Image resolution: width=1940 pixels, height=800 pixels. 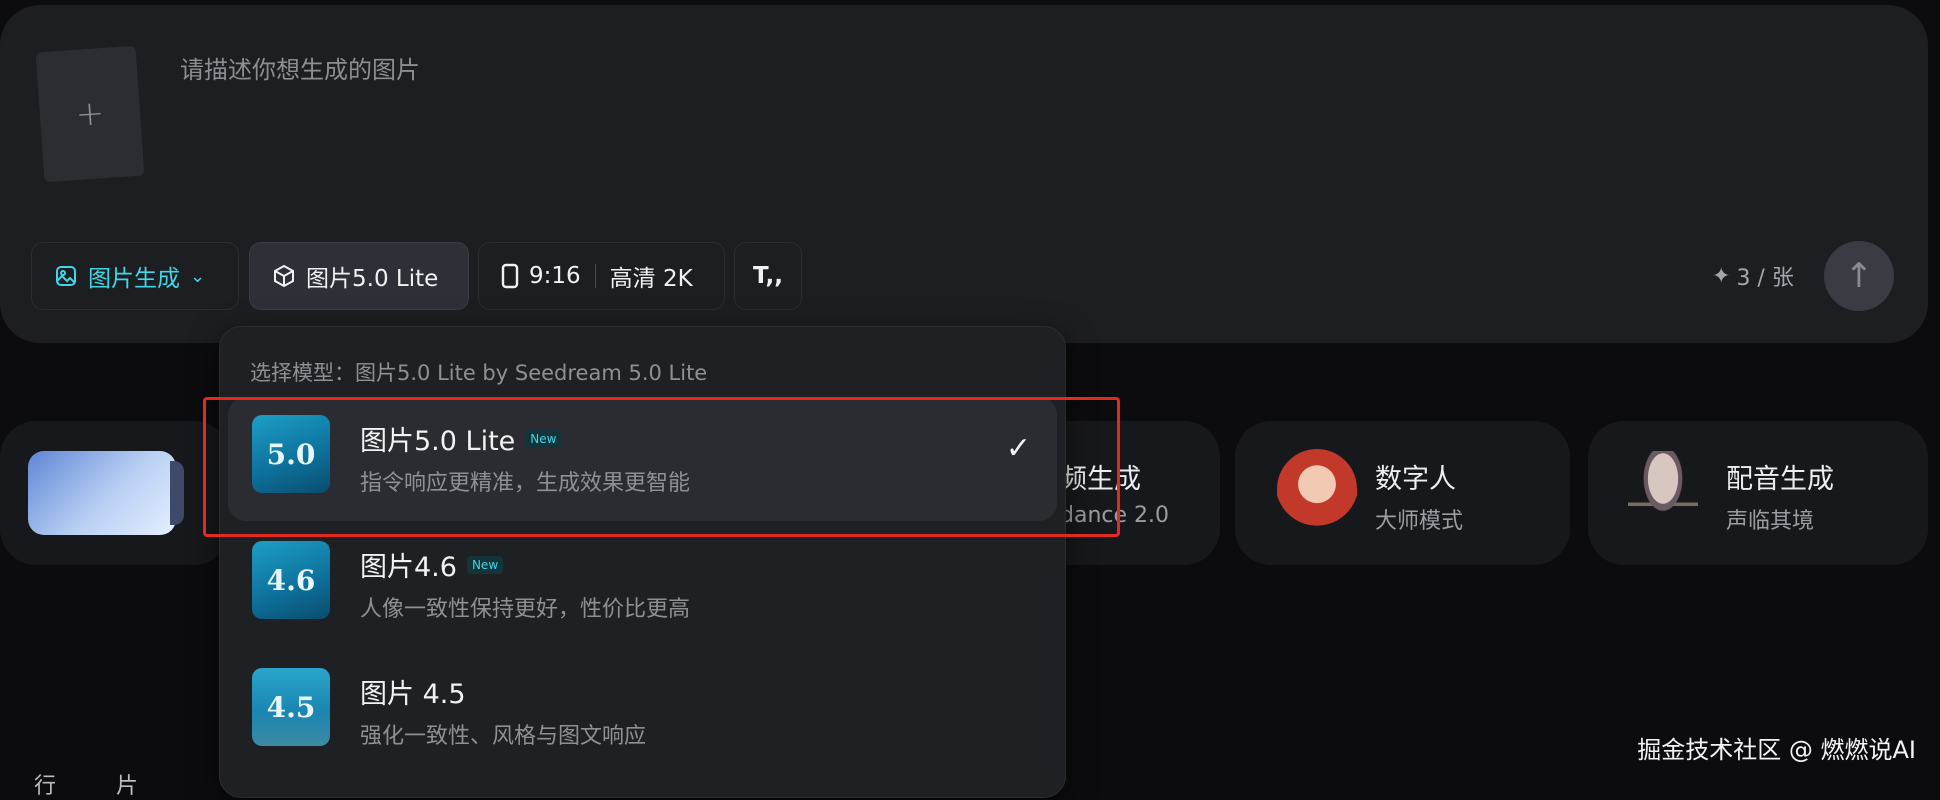 What do you see at coordinates (503, 736) in the screenshot?
I see `model-description: 强化一致性、风格与图文响应` at bounding box center [503, 736].